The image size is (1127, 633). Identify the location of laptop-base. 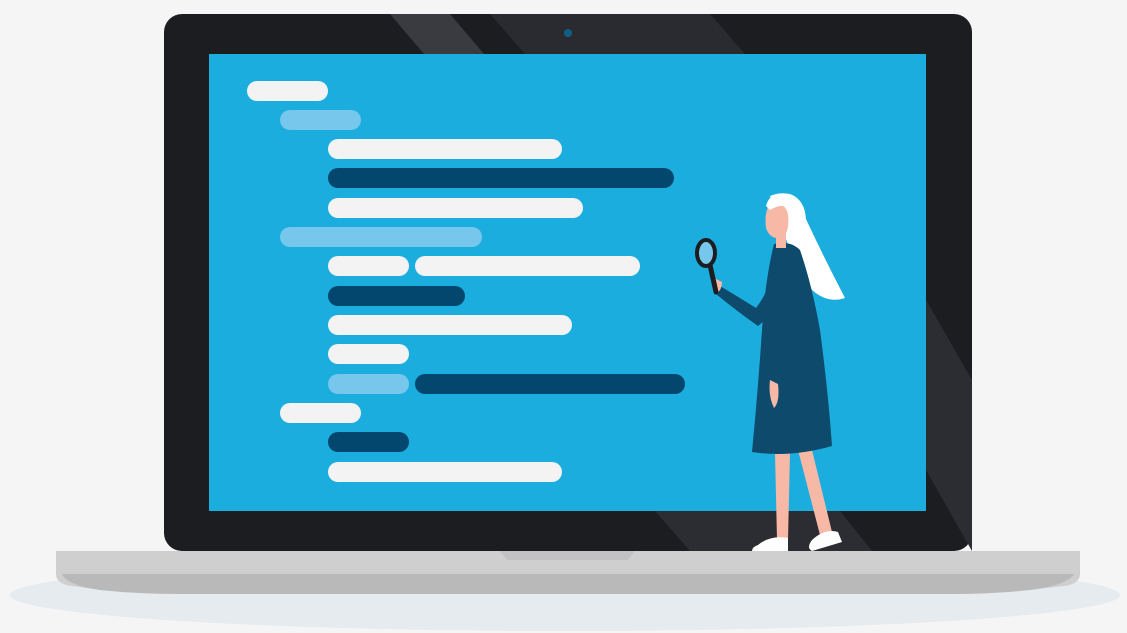
(568, 572).